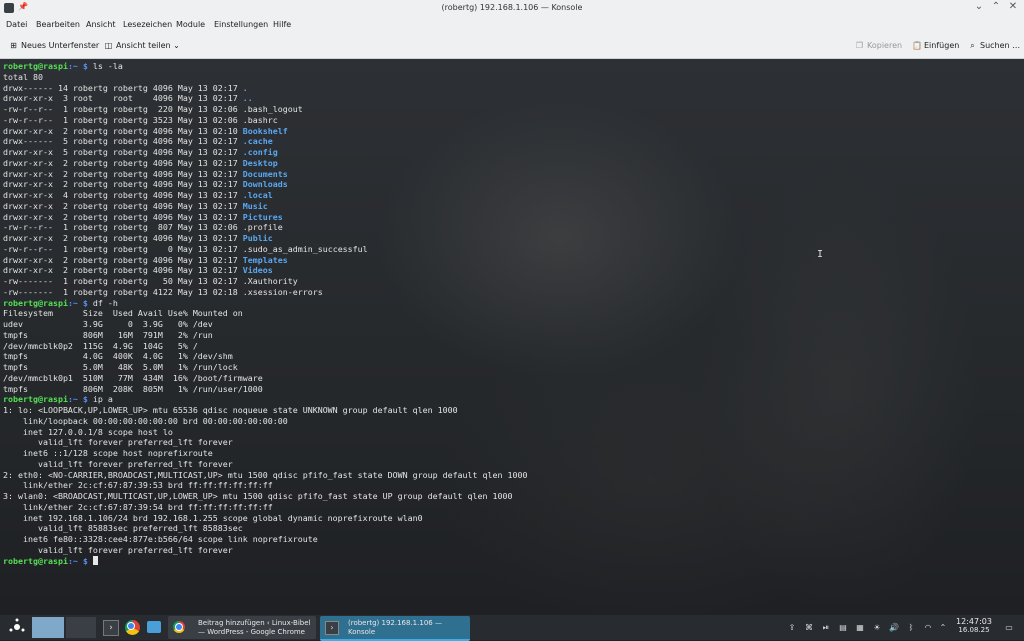  What do you see at coordinates (100, 399) in the screenshot?
I see `command-ip: ip a` at bounding box center [100, 399].